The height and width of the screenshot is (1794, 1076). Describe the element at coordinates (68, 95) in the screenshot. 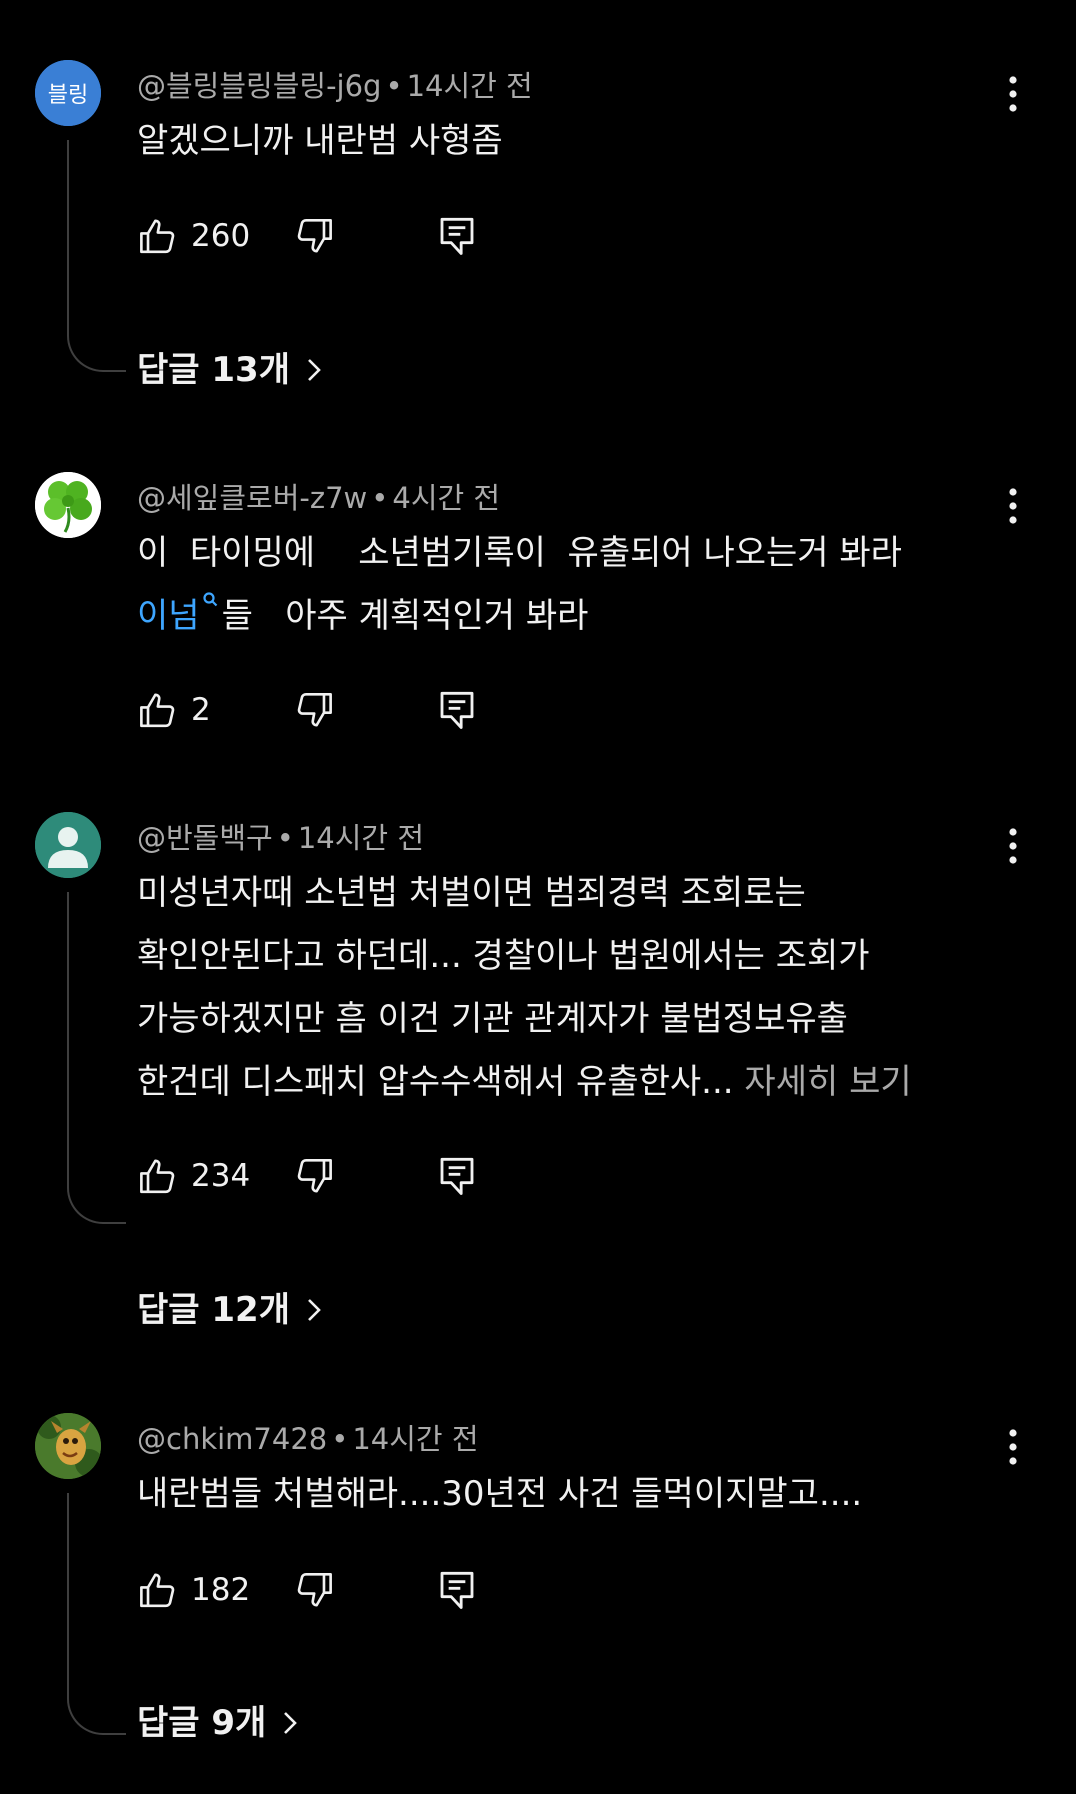

I see `svg-text: 블링` at that location.